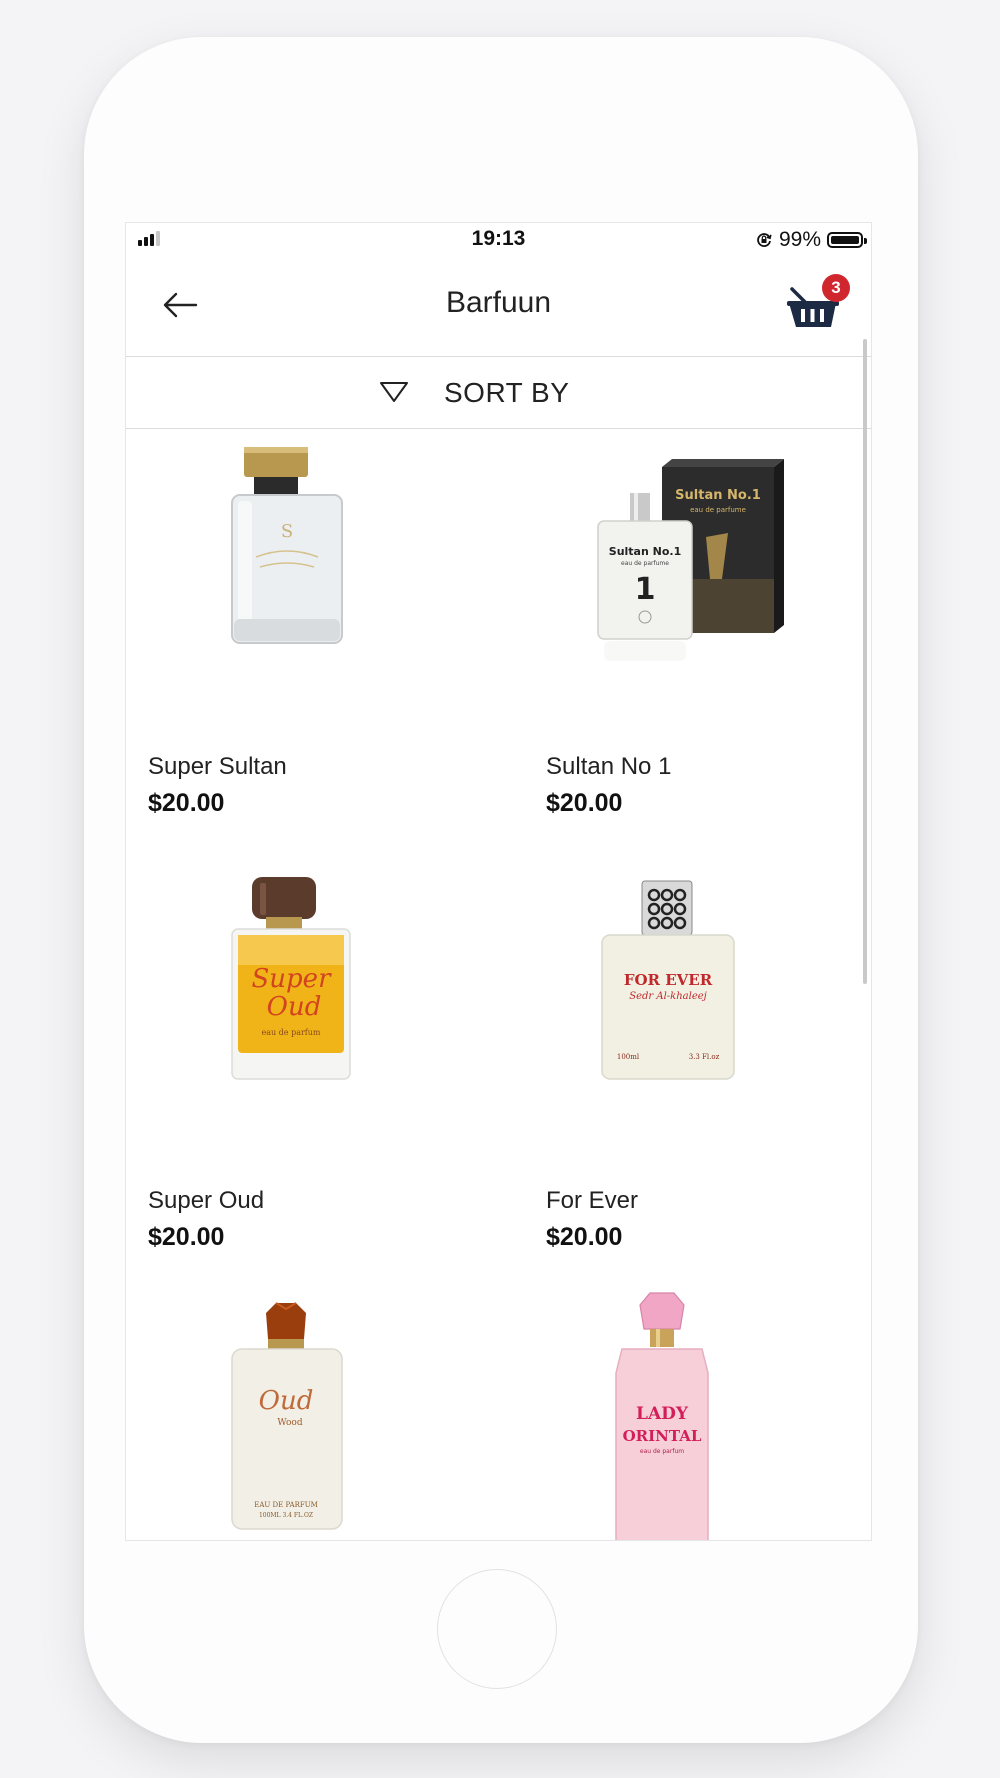  Describe the element at coordinates (507, 392) in the screenshot. I see `sort-label: SORT BY` at that location.